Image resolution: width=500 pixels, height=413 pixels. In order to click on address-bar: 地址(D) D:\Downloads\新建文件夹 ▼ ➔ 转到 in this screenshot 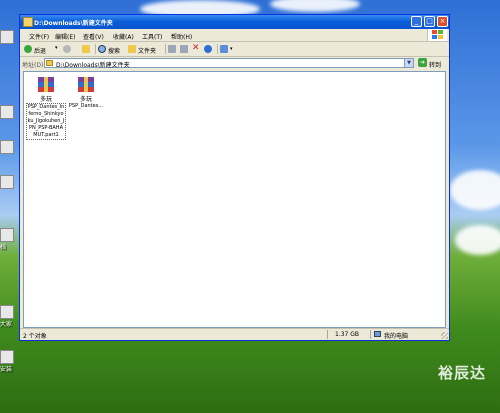, I will do `click(234, 63)`.